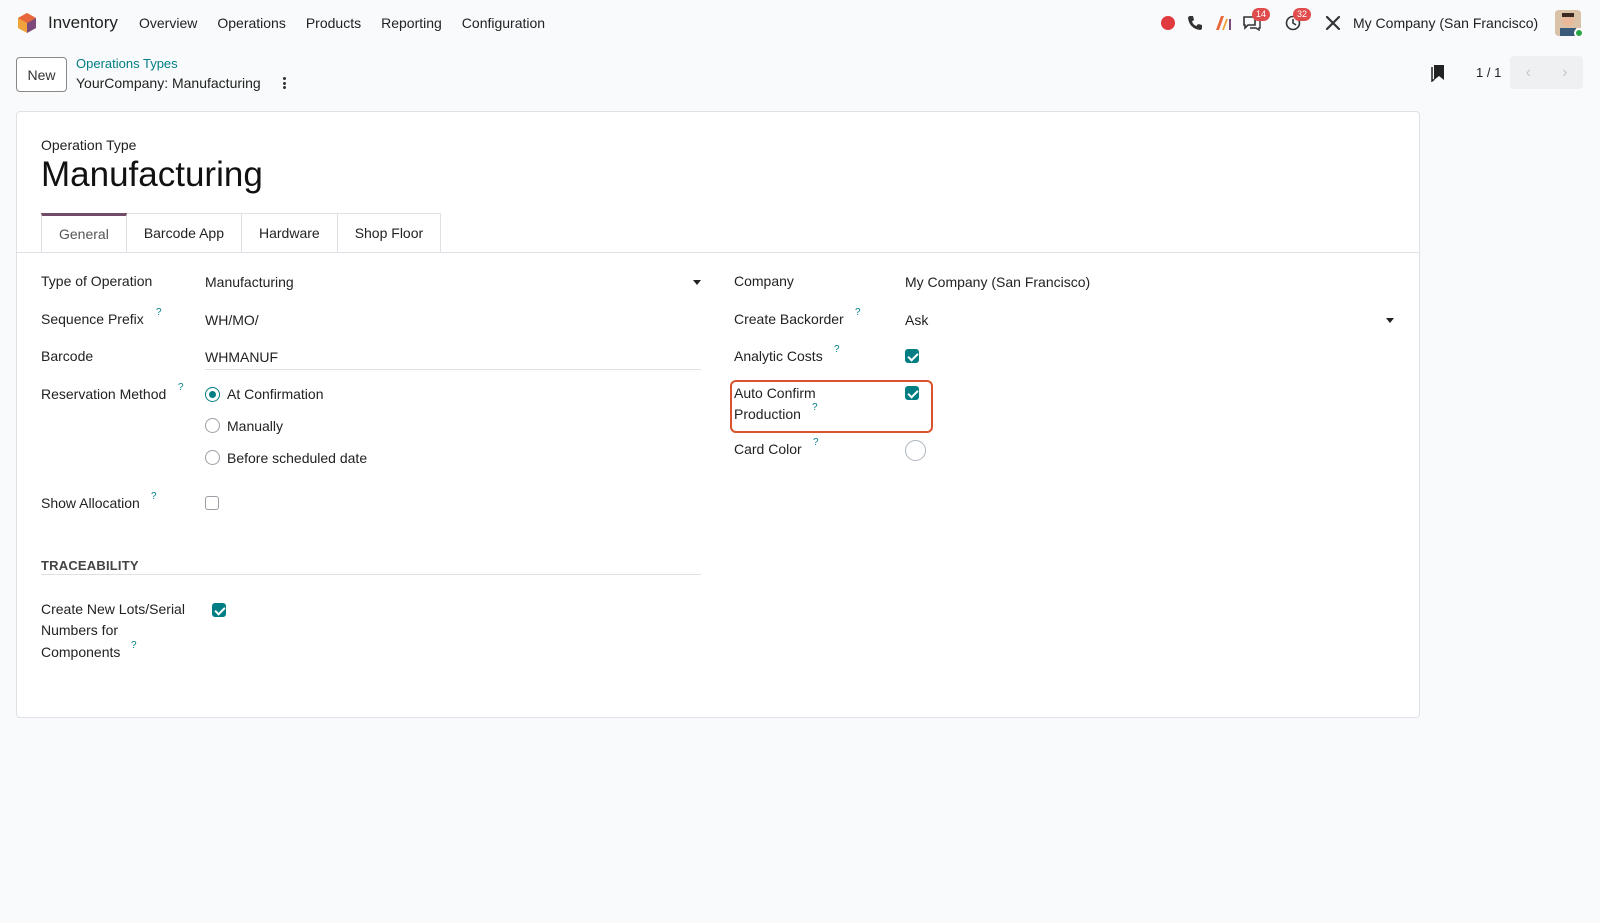  Describe the element at coordinates (1302, 14) in the screenshot. I see `activities-badge: 32` at that location.